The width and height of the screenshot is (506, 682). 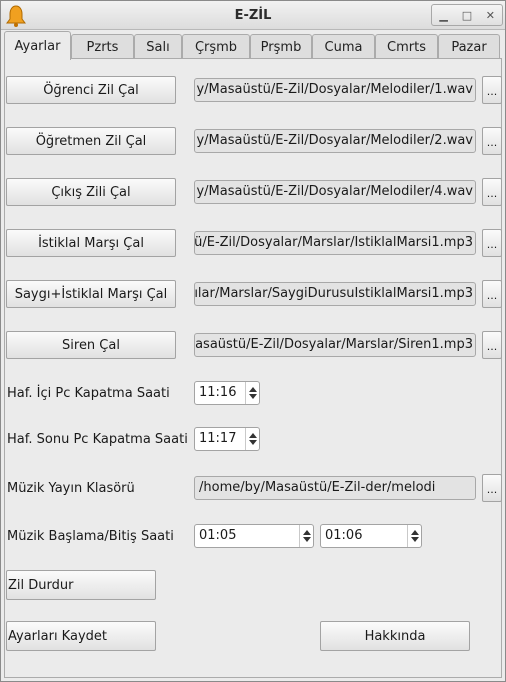 What do you see at coordinates (91, 90) in the screenshot?
I see `student-bell-button: Öğrenci Zil Çal` at bounding box center [91, 90].